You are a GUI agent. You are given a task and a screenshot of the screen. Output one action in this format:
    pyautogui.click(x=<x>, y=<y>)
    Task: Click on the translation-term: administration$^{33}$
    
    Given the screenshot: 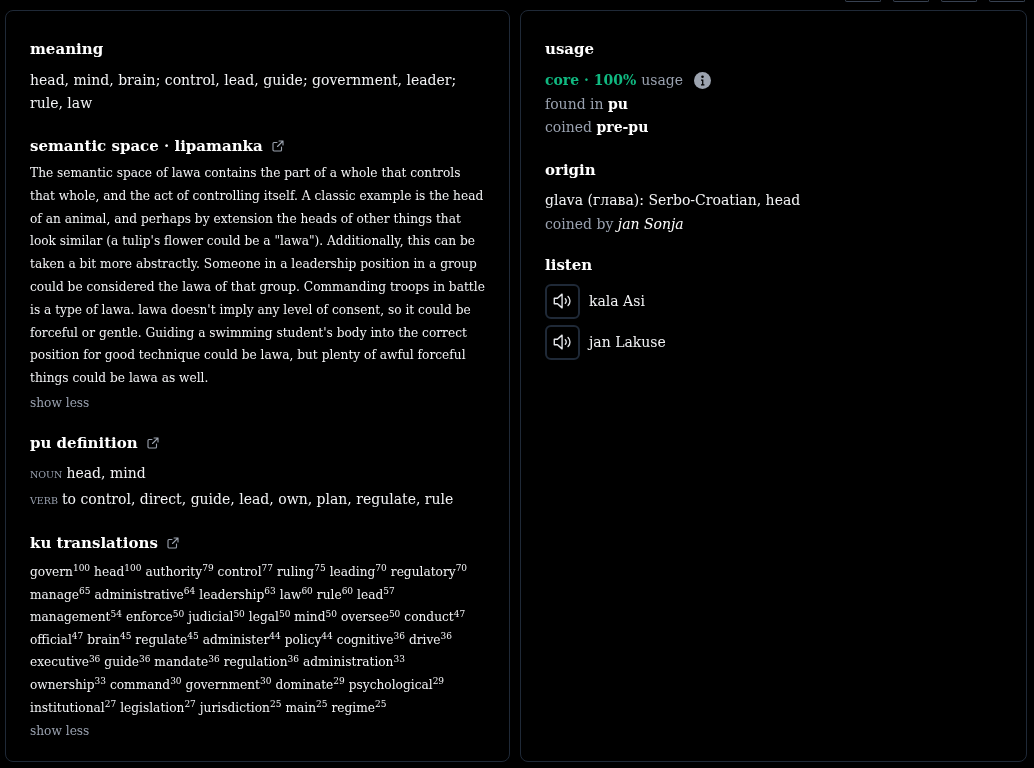 What is the action you would take?
    pyautogui.click(x=353, y=662)
    